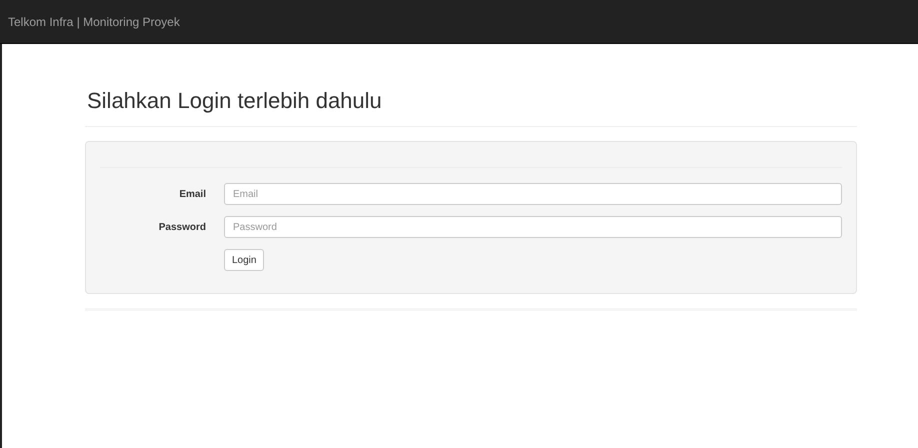 This screenshot has height=448, width=918. What do you see at coordinates (533, 194) in the screenshot?
I see `input-field: Email` at bounding box center [533, 194].